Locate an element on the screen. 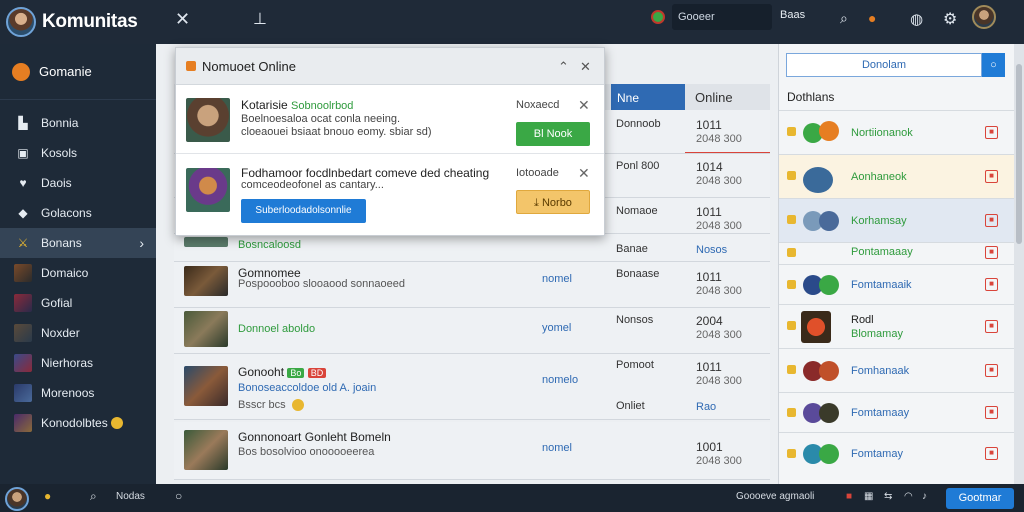  sidebar-item-11: Konodolbtes is located at coordinates (78, 423).